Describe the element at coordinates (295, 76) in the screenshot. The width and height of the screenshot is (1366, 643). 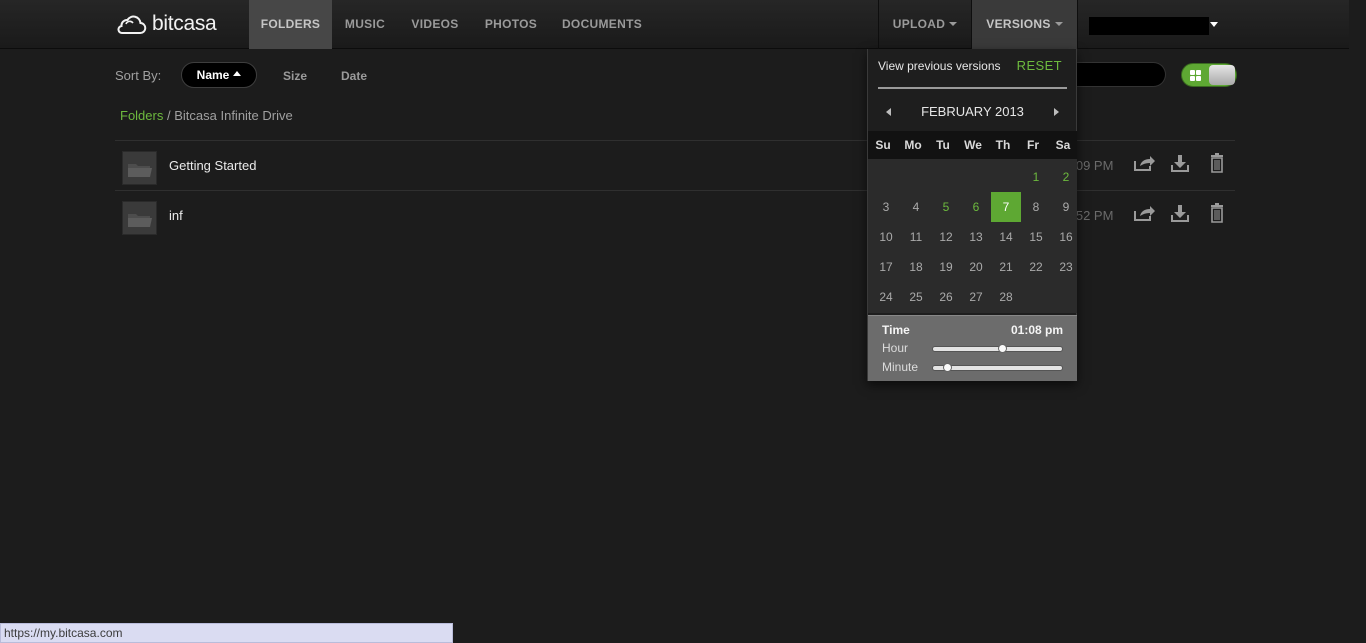
I see `sort-size-button: Size` at that location.